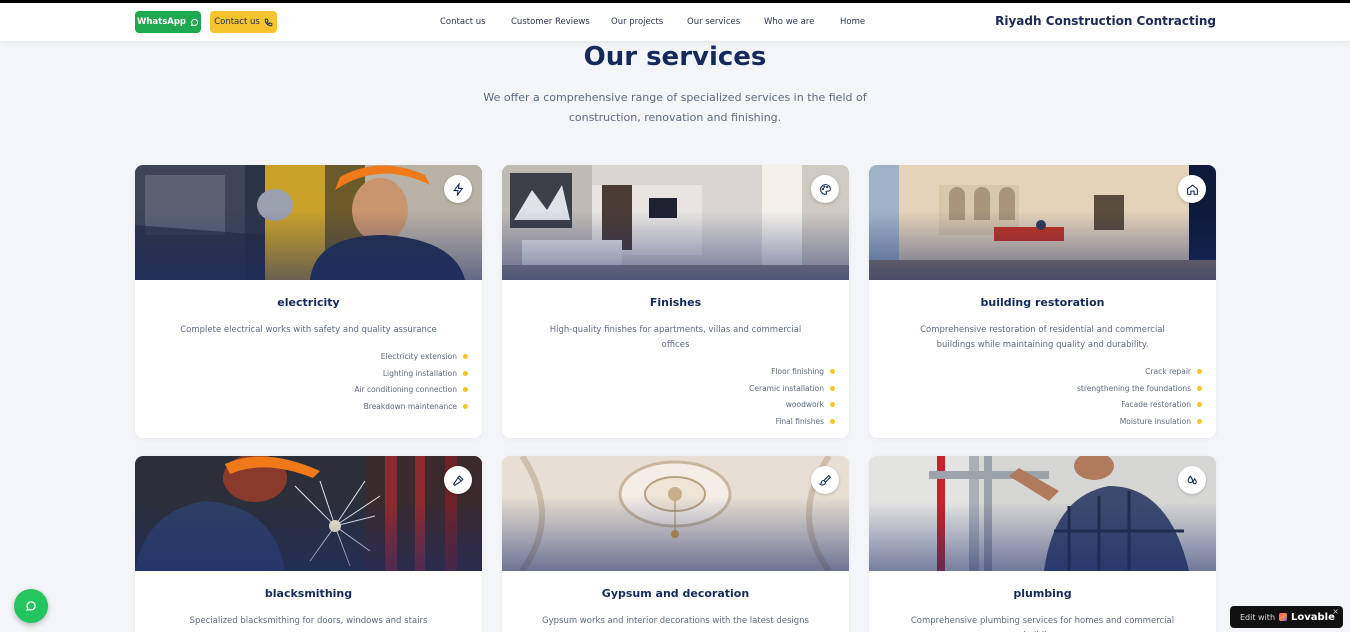 This screenshot has width=1350, height=632. Describe the element at coordinates (463, 22) in the screenshot. I see `nav-link-contact: Contact us` at that location.